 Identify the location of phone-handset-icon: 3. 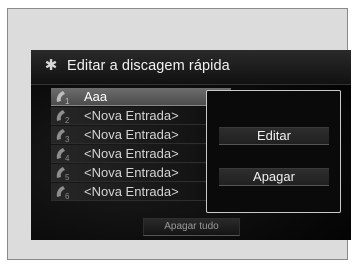
(66, 135).